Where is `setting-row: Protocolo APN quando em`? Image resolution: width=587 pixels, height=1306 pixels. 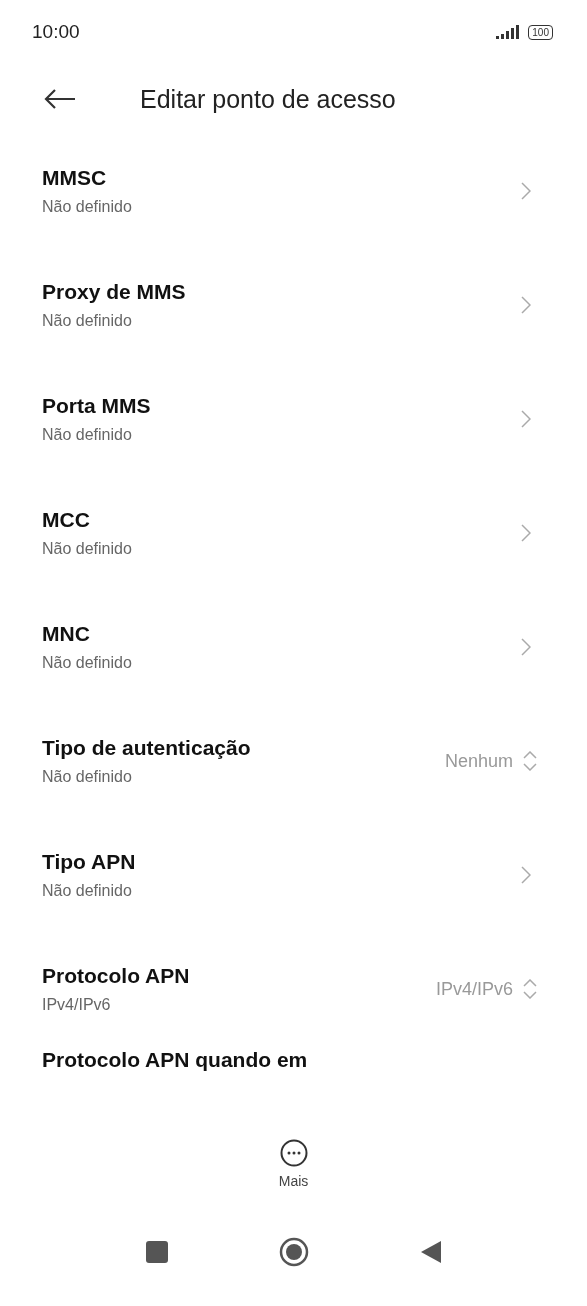
setting-row: Protocolo APN quando em is located at coordinates (293, 1077).